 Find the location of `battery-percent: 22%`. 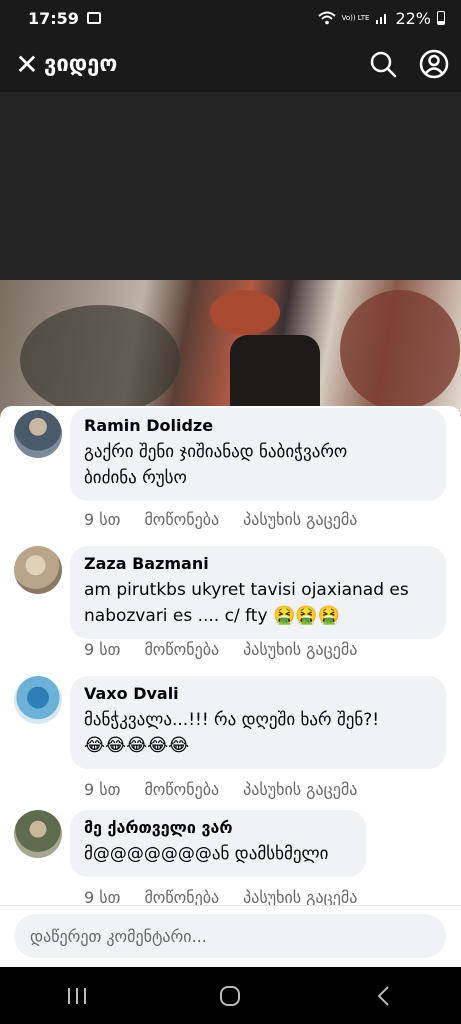

battery-percent: 22% is located at coordinates (413, 18).